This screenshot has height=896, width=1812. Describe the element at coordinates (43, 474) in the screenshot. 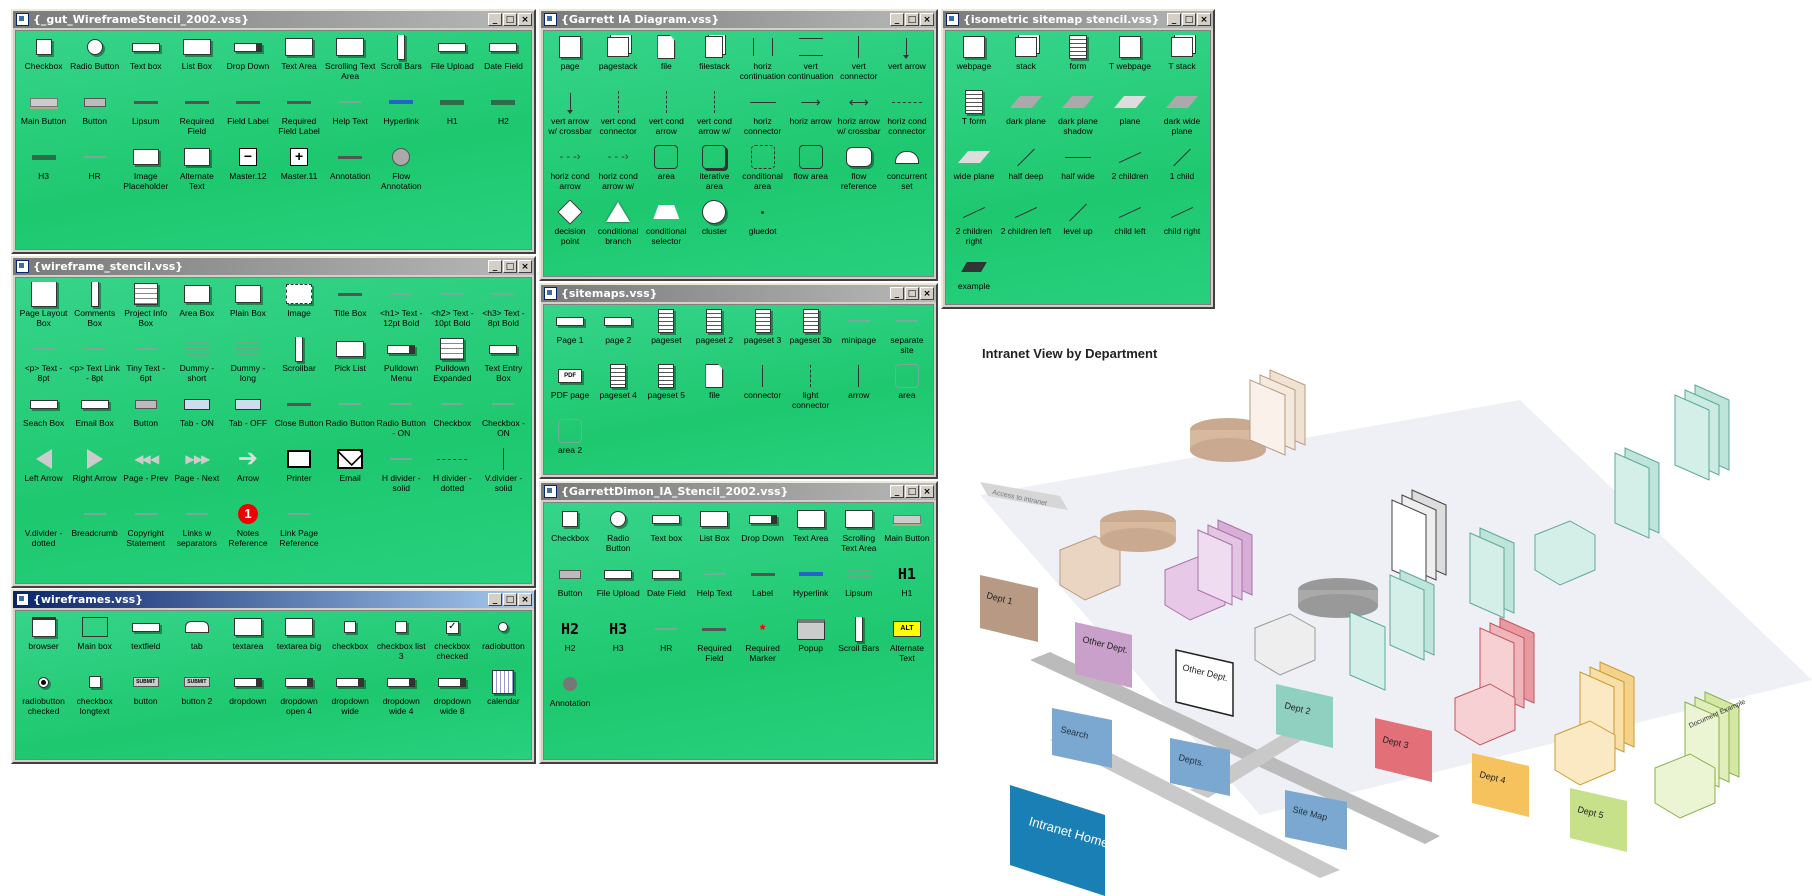

I see `stencil-master-left-arrow: Left Arrow` at that location.